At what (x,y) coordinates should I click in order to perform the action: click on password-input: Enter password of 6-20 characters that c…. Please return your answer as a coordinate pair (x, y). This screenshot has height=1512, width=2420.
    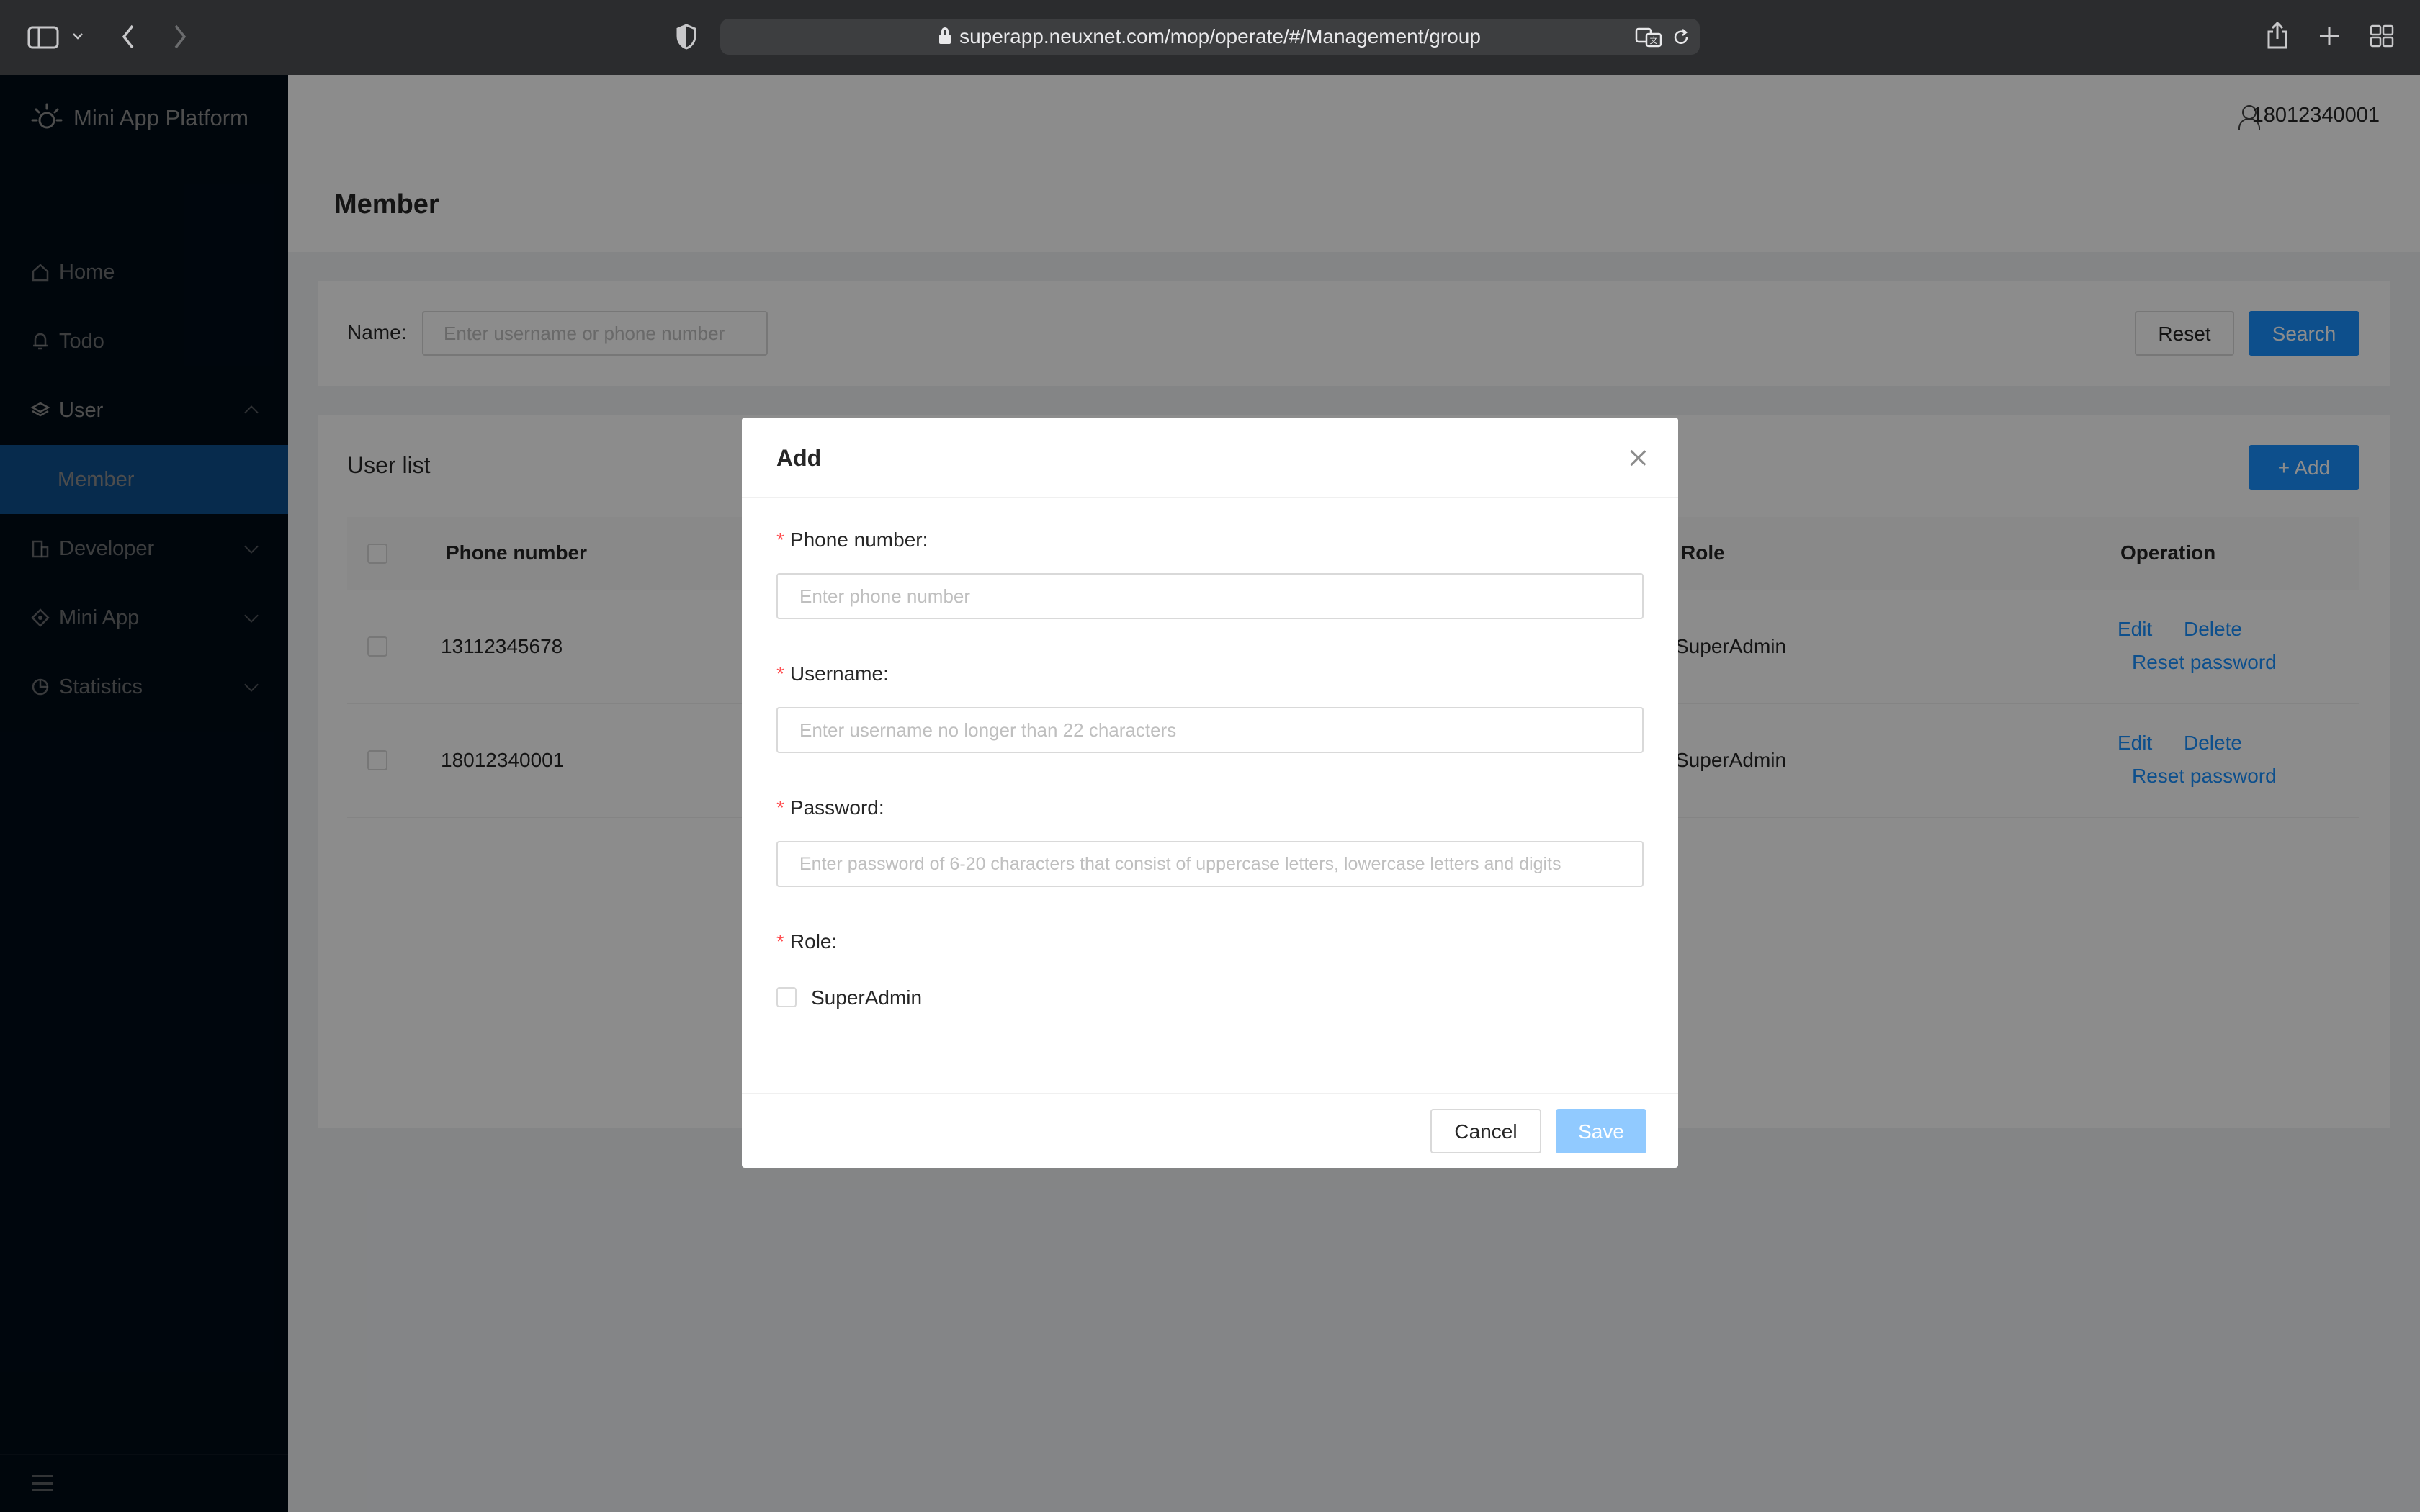
    Looking at the image, I should click on (1210, 864).